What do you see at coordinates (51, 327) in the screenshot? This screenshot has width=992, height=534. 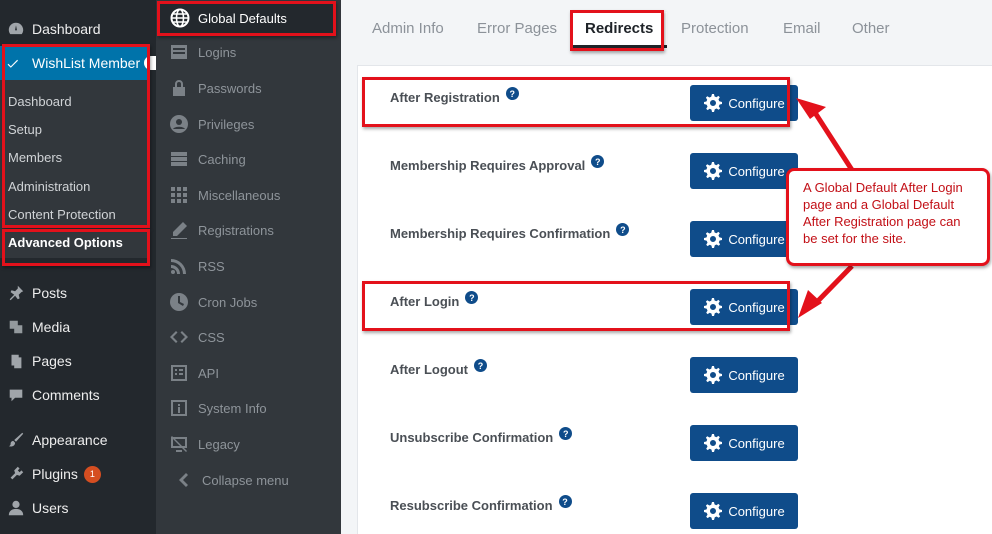 I see `sidebar-item-label: Media` at bounding box center [51, 327].